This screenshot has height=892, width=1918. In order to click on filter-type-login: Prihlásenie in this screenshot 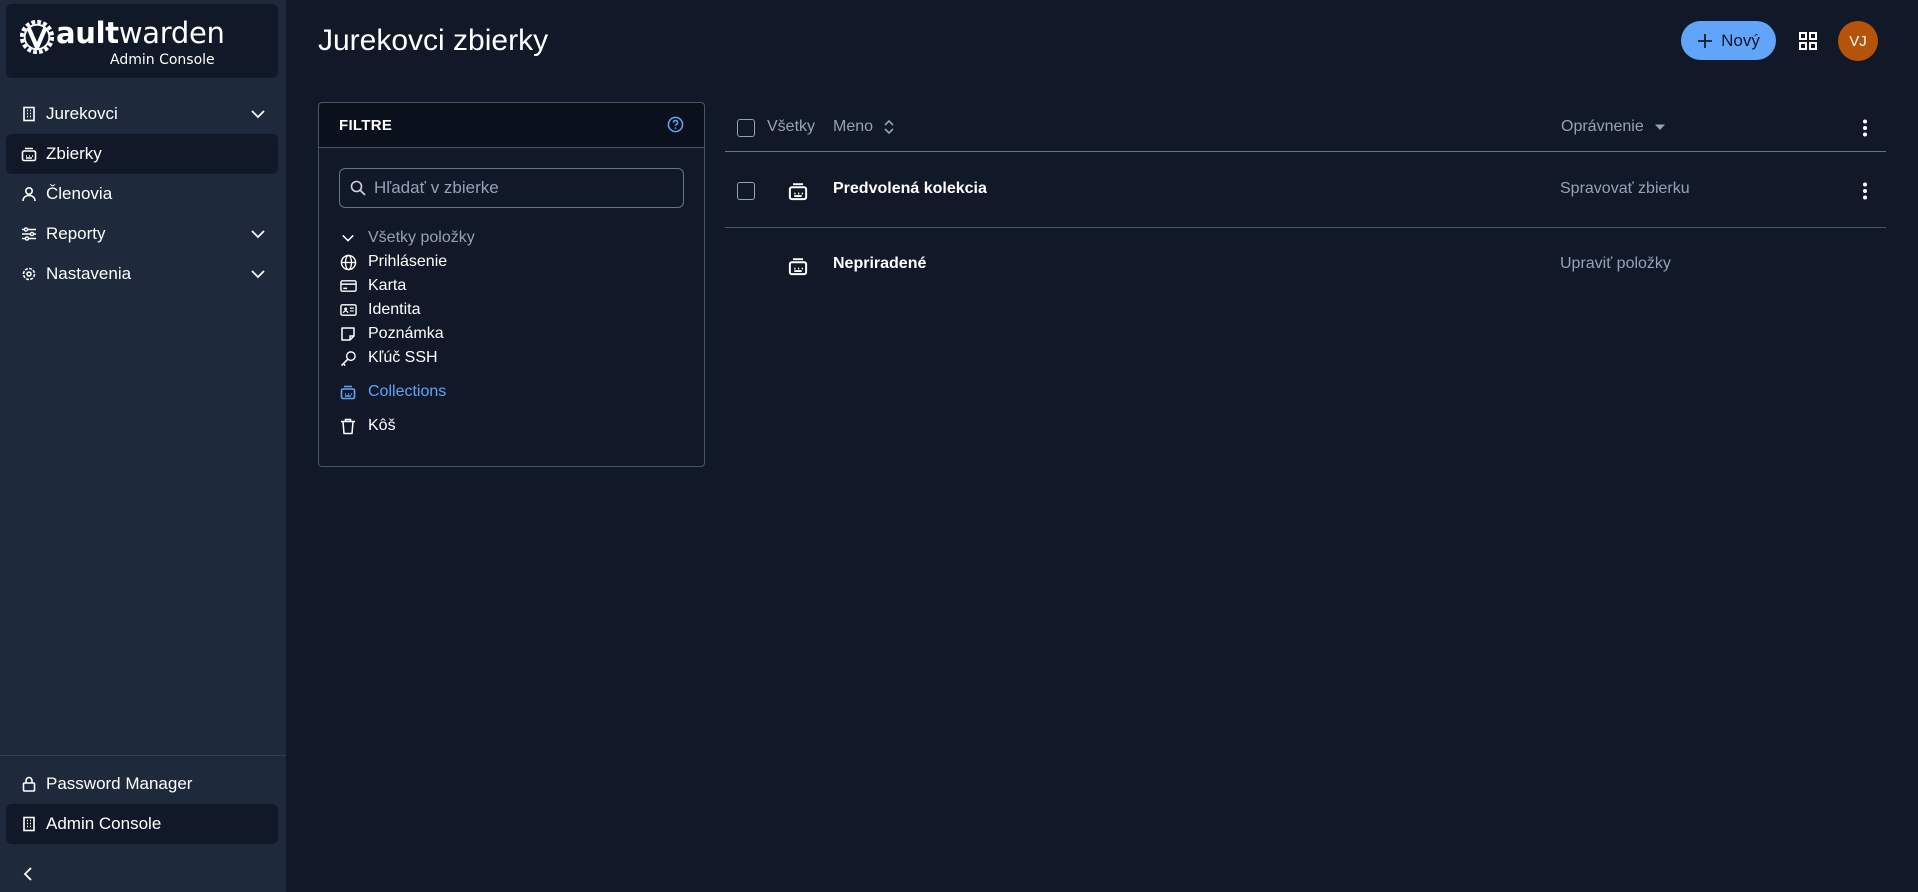, I will do `click(393, 262)`.